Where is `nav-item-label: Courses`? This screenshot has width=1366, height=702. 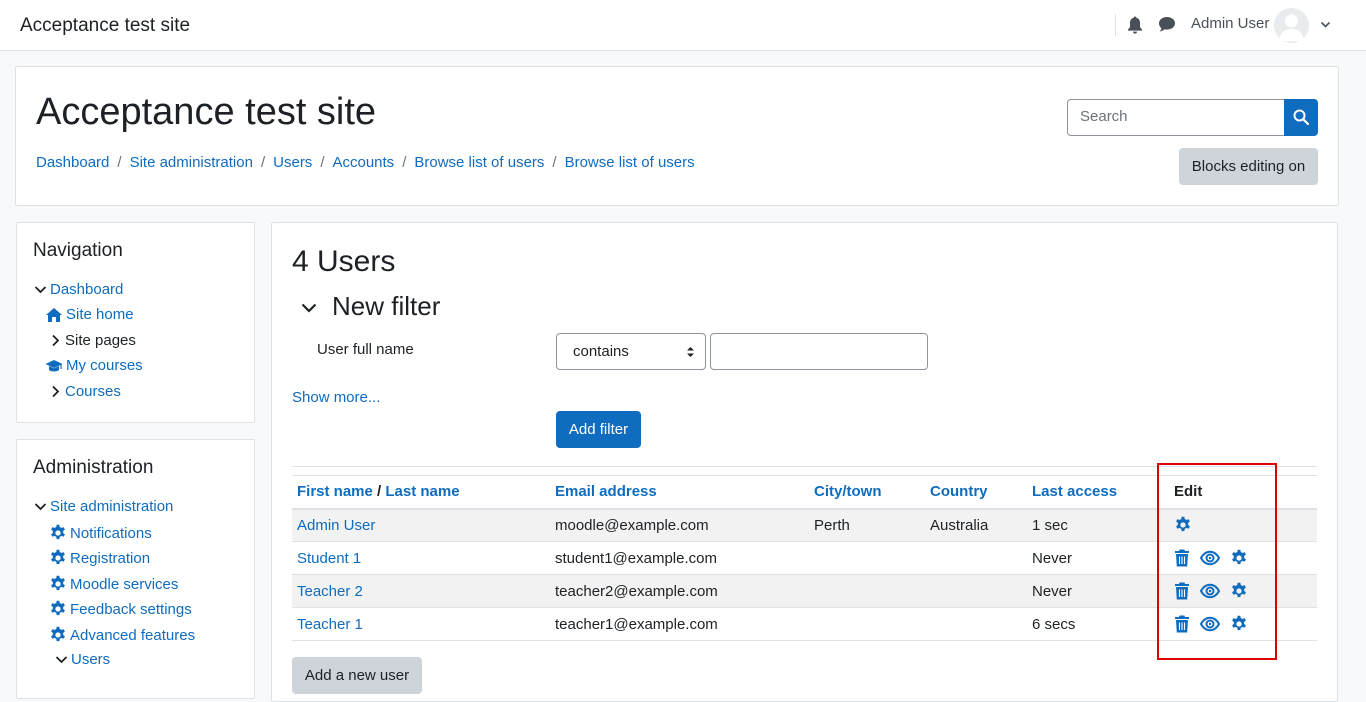
nav-item-label: Courses is located at coordinates (93, 391).